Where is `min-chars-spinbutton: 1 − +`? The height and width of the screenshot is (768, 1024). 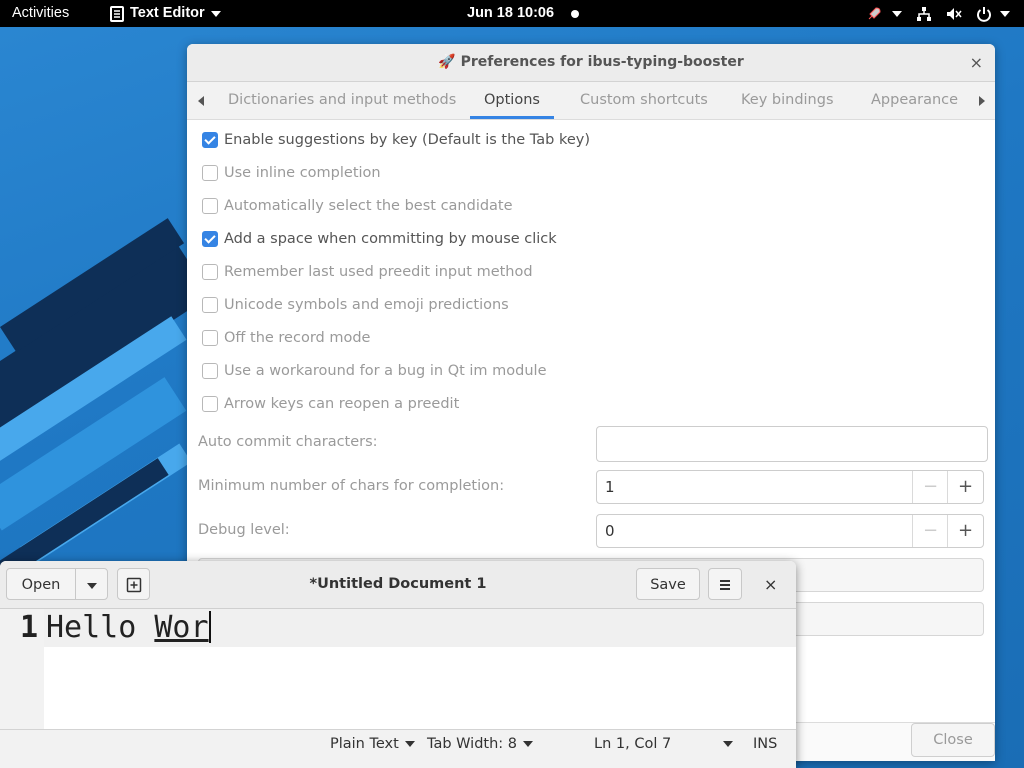 min-chars-spinbutton: 1 − + is located at coordinates (790, 487).